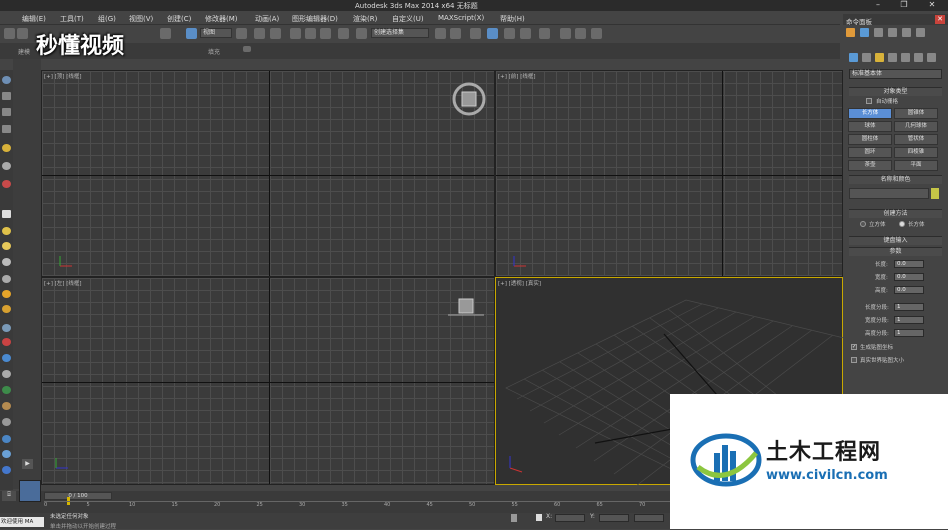 This screenshot has height=530, width=948. I want to click on length-segs-spinner: 1, so click(909, 307).